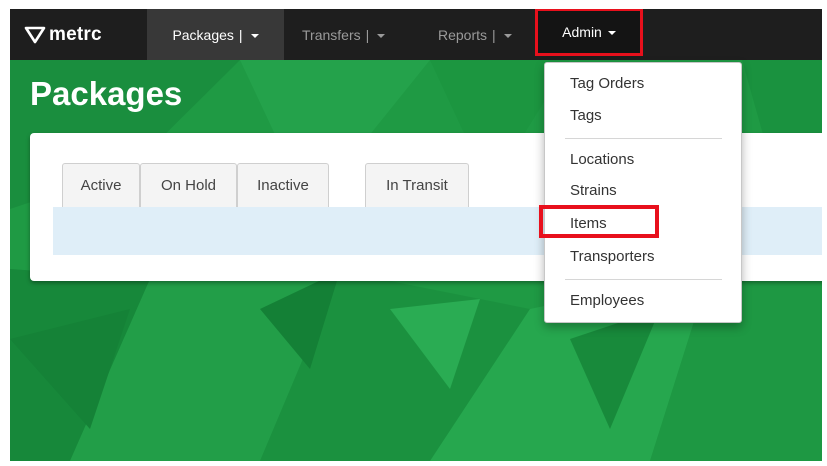 The image size is (827, 466). Describe the element at coordinates (588, 223) in the screenshot. I see `menu-item-items: Items` at that location.